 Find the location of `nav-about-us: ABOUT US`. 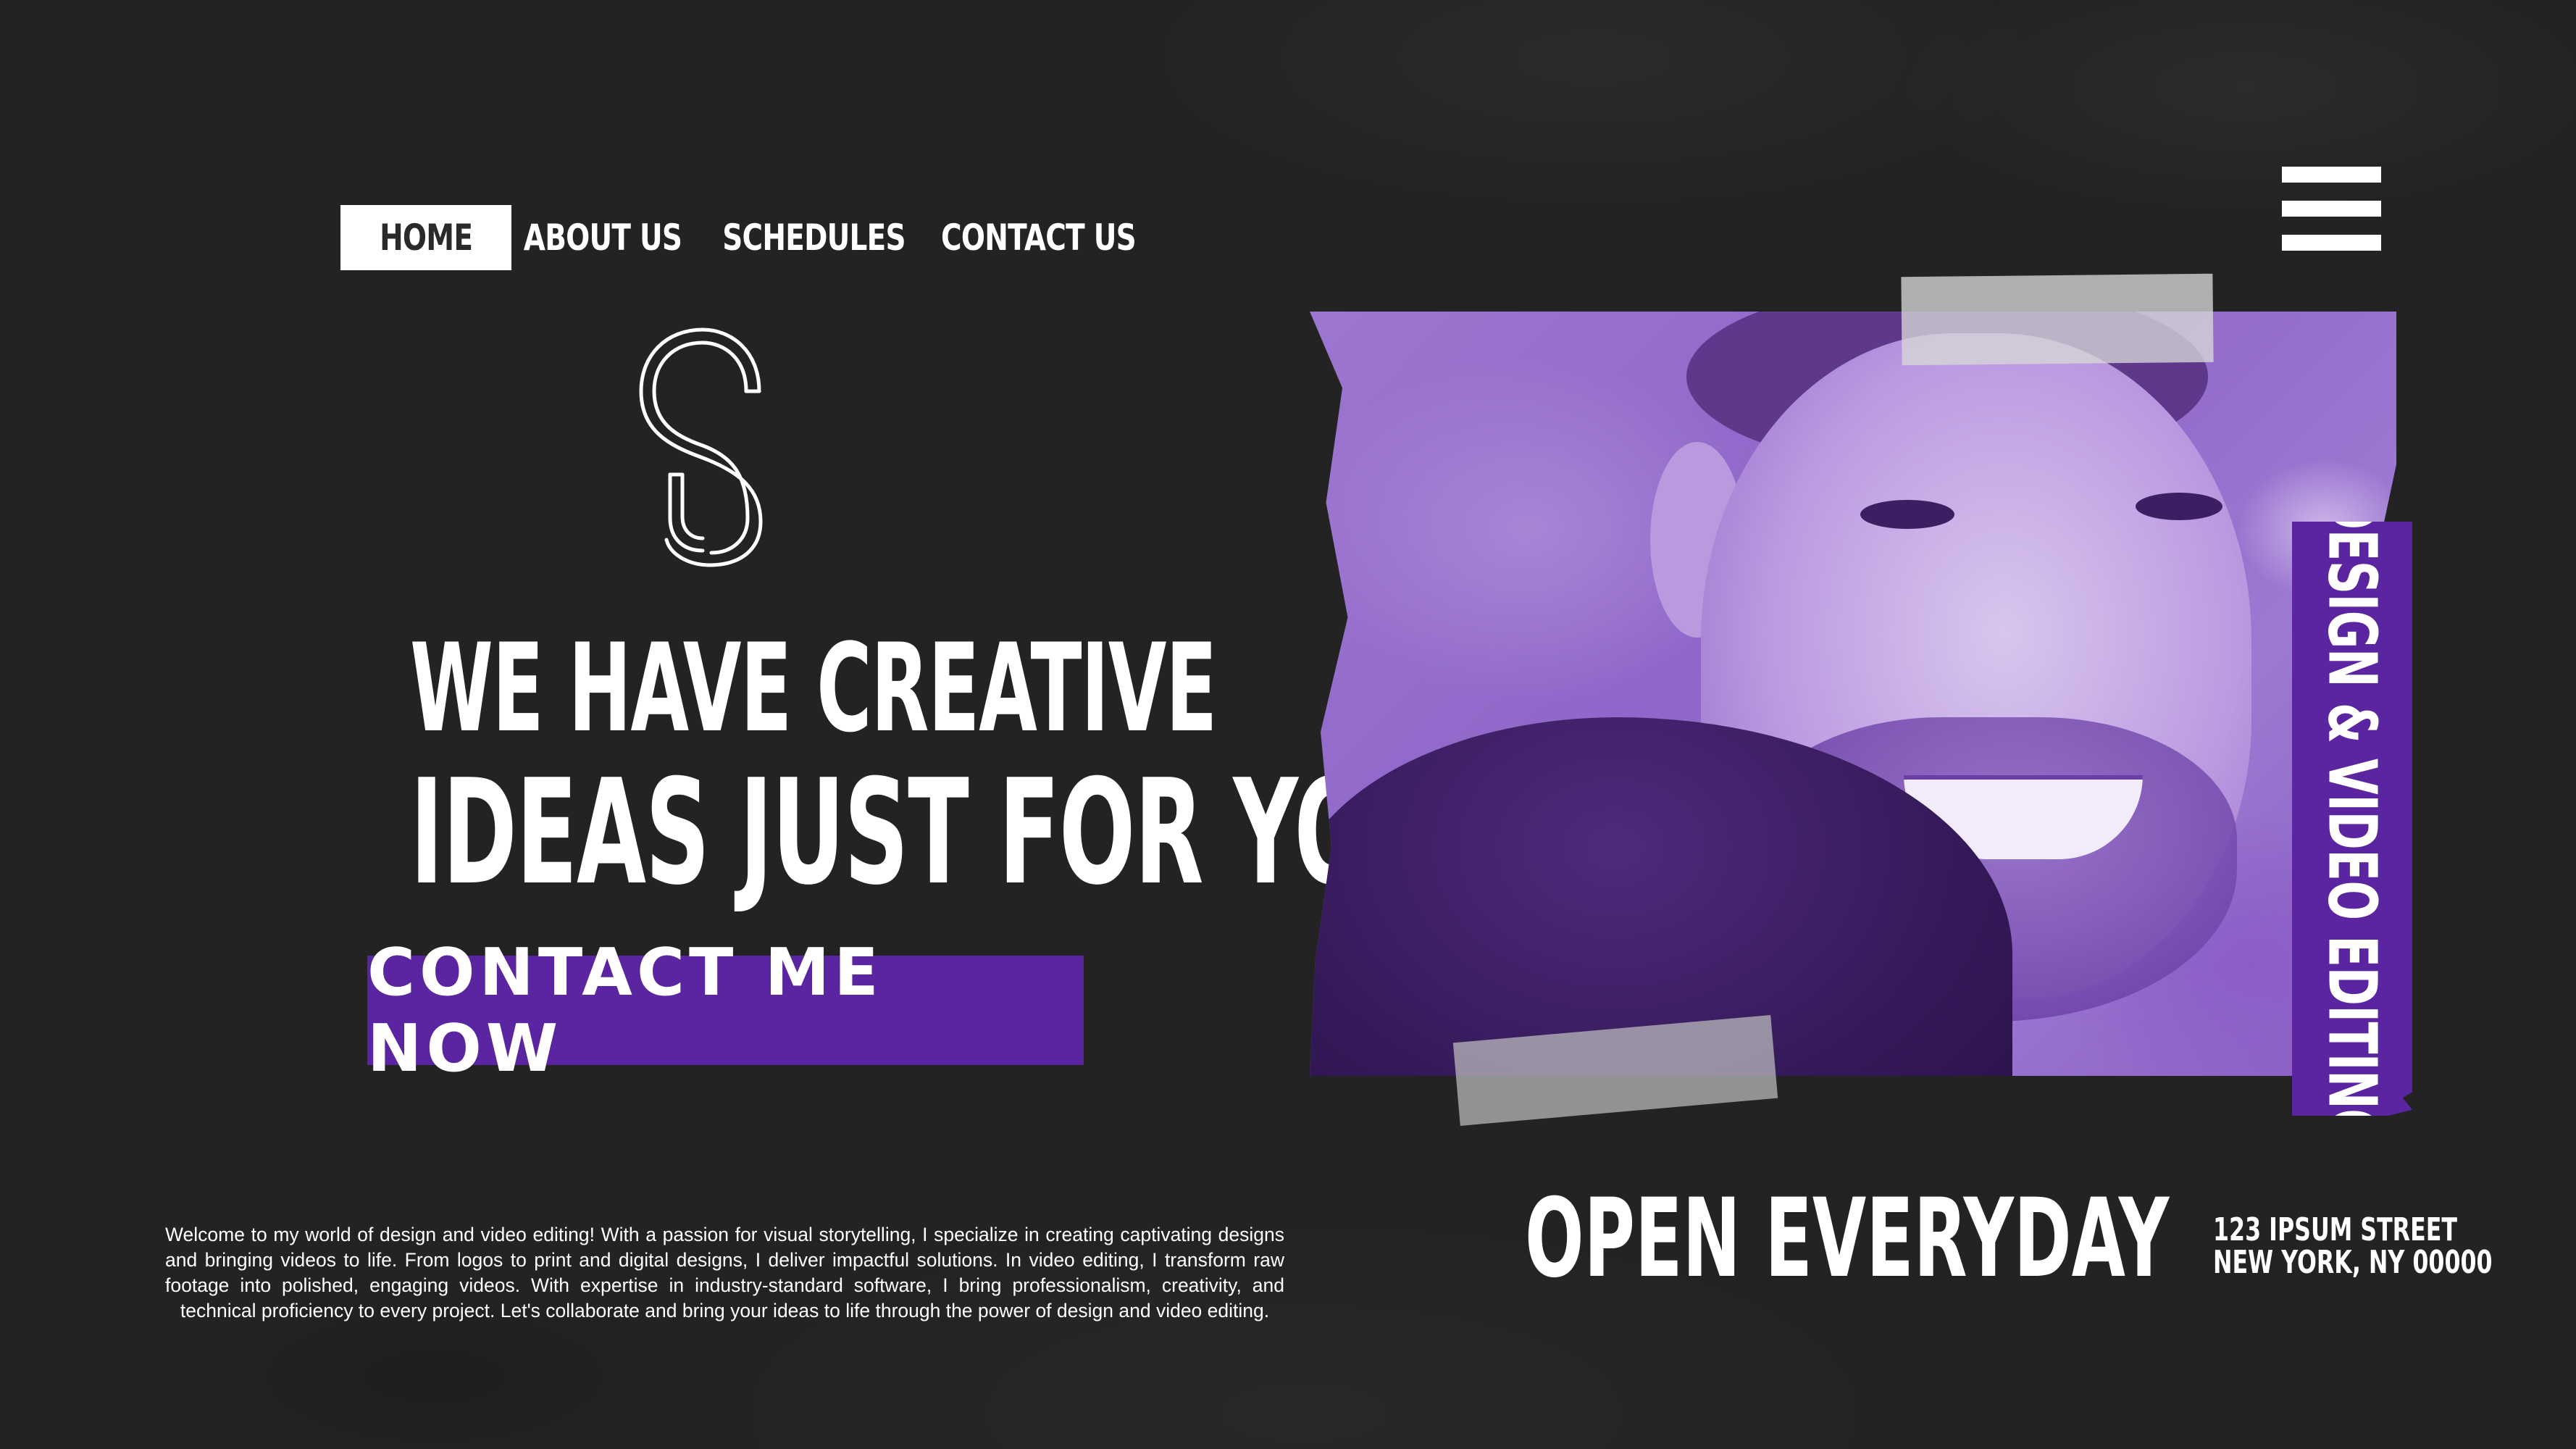

nav-about-us: ABOUT US is located at coordinates (603, 238).